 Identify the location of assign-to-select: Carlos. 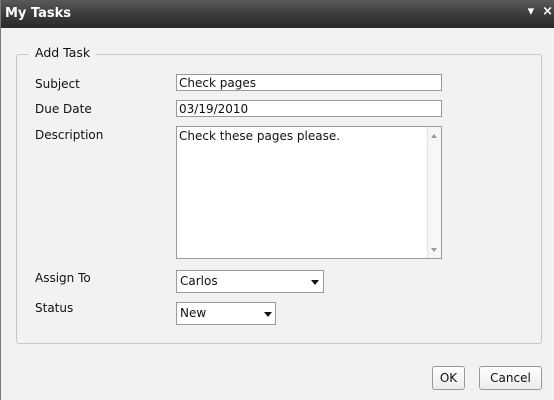
(250, 281).